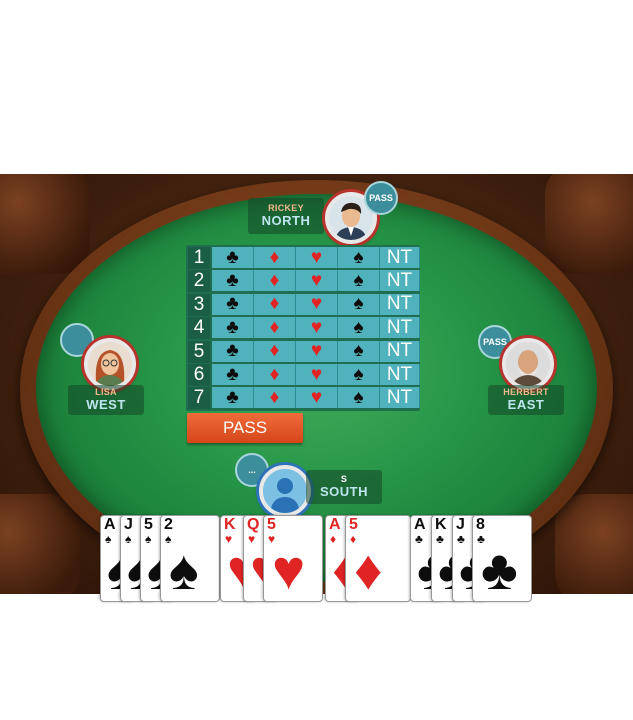 Image resolution: width=633 pixels, height=720 pixels. I want to click on east-player-name: HERBERT, so click(526, 392).